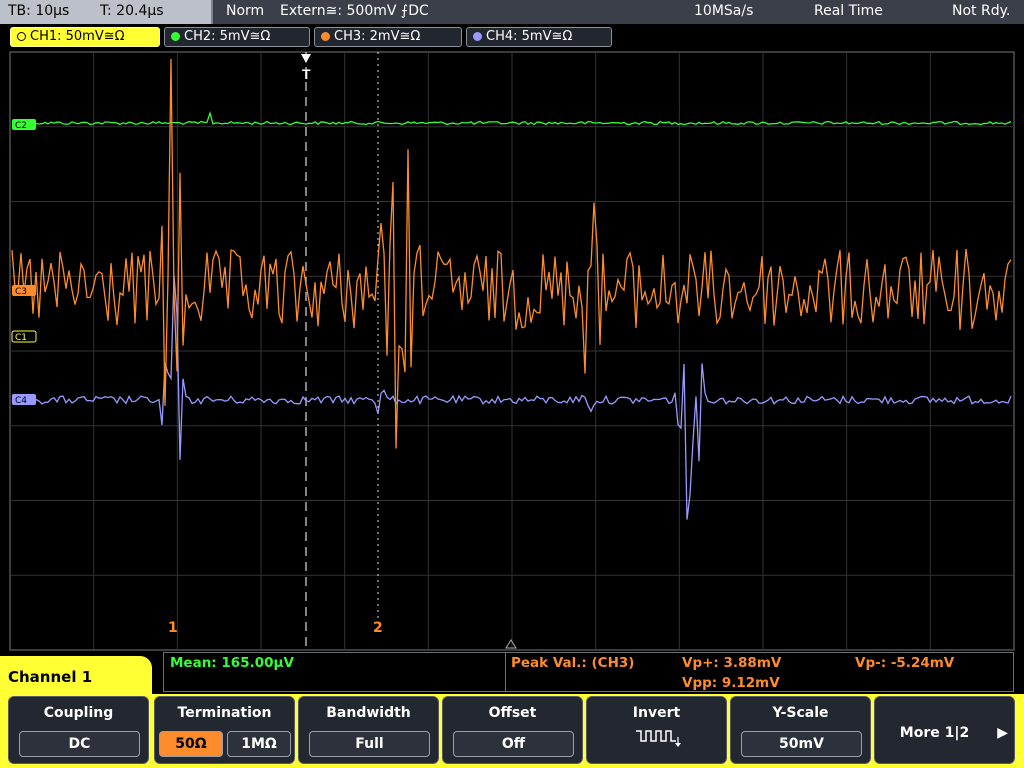  Describe the element at coordinates (77, 36) in the screenshot. I see `channel-1-label: CH1: 50mV≅Ω` at that location.